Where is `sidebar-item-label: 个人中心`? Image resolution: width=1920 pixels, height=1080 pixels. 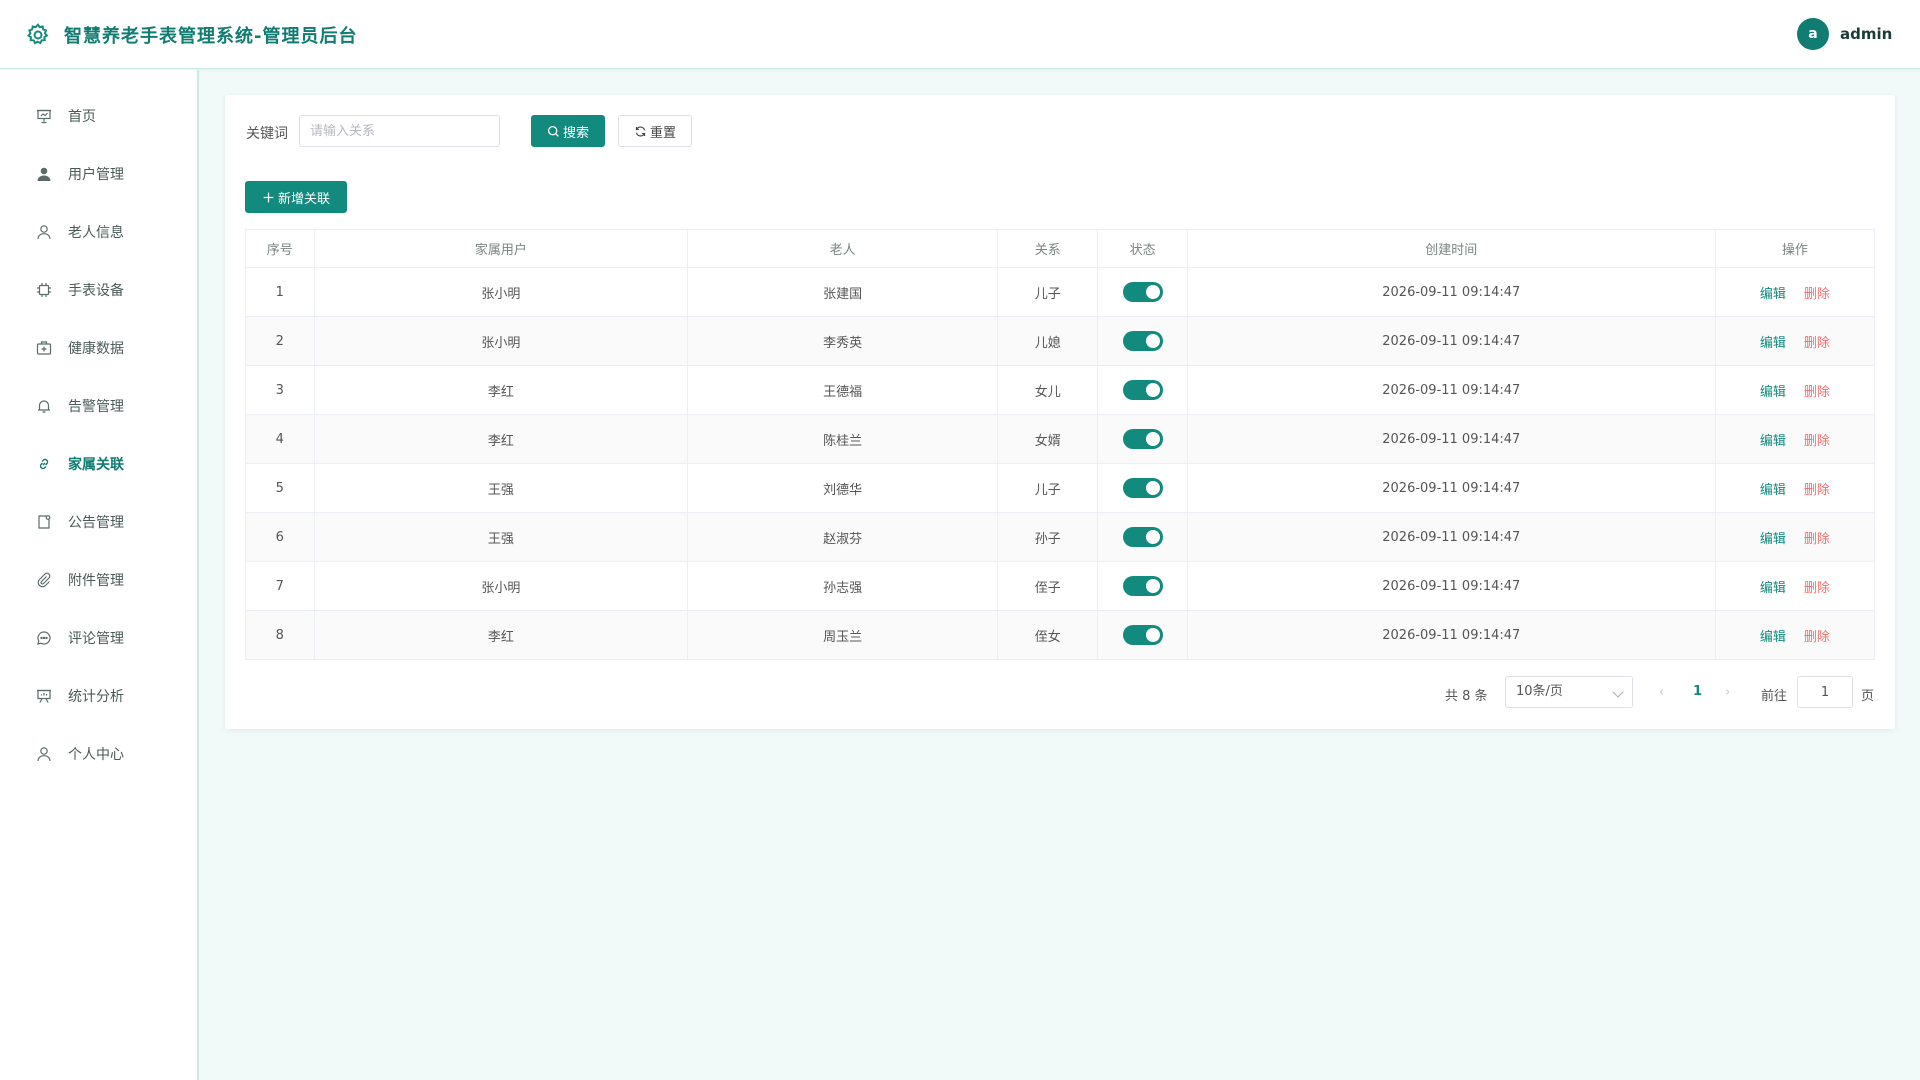
sidebar-item-label: 个人中心 is located at coordinates (96, 755).